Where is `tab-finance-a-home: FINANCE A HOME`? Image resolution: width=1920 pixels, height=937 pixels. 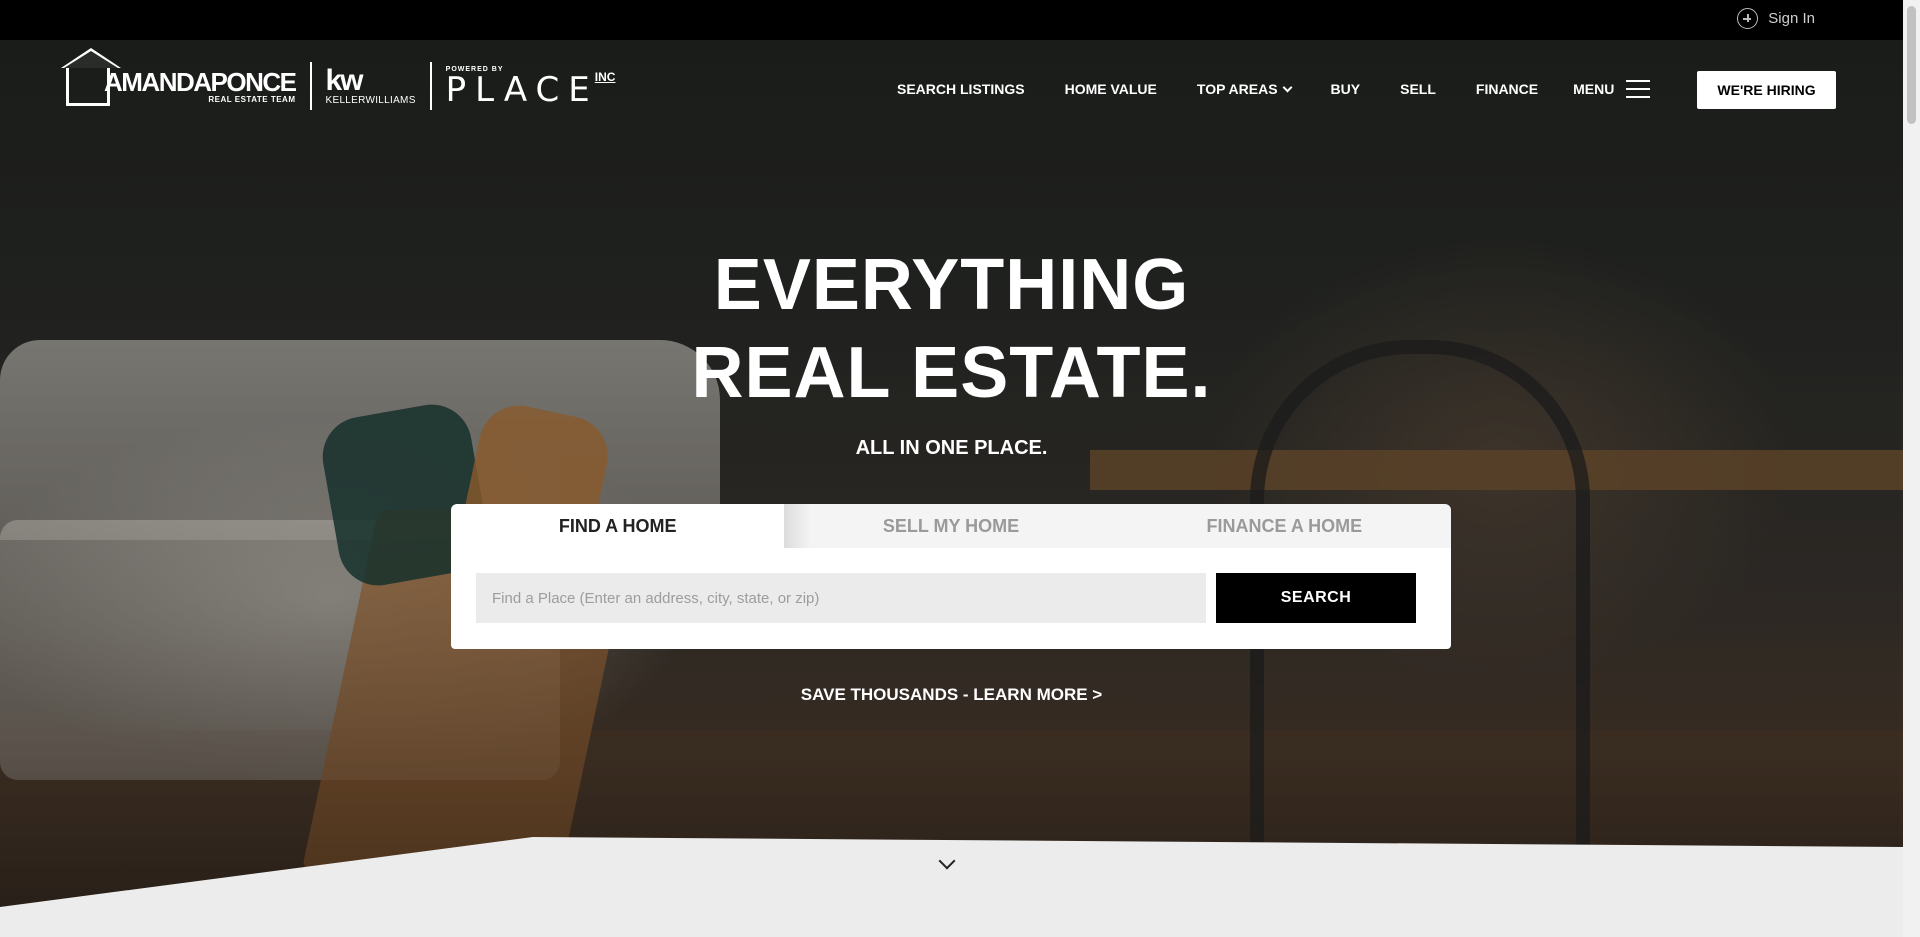 tab-finance-a-home: FINANCE A HOME is located at coordinates (1284, 526).